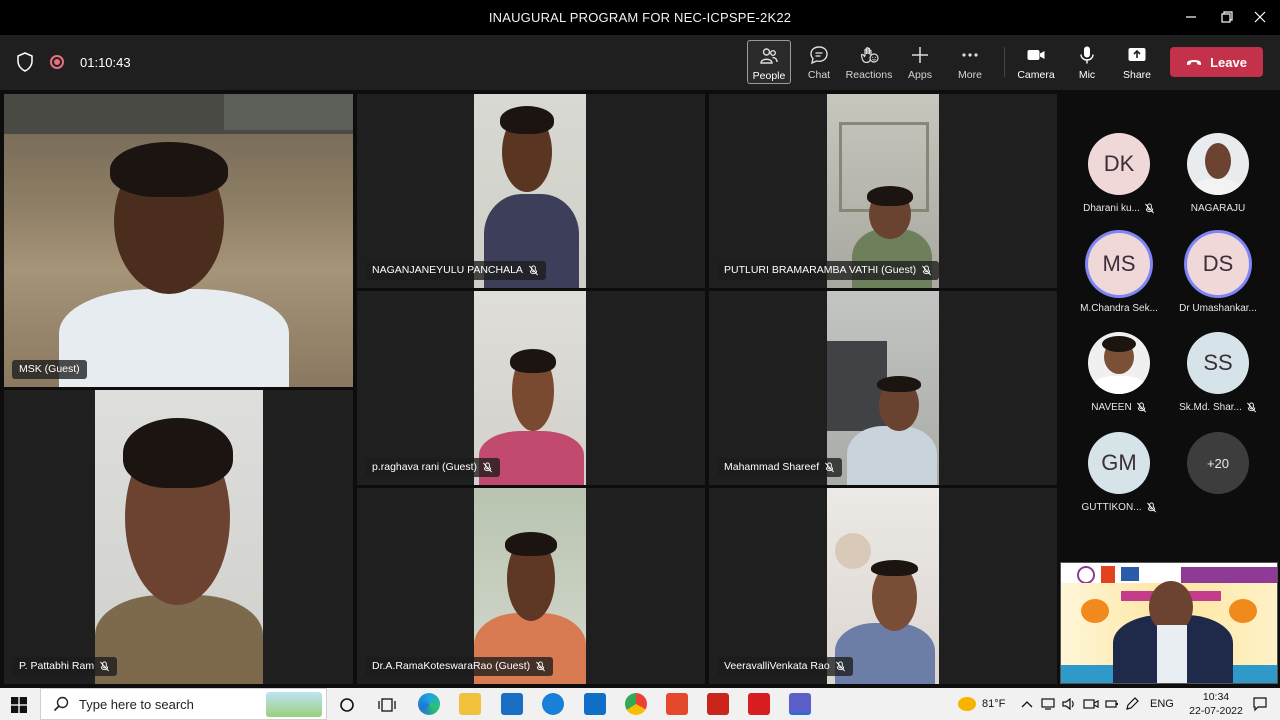 The height and width of the screenshot is (720, 1280). I want to click on camera-button: Camera, so click(1036, 62).